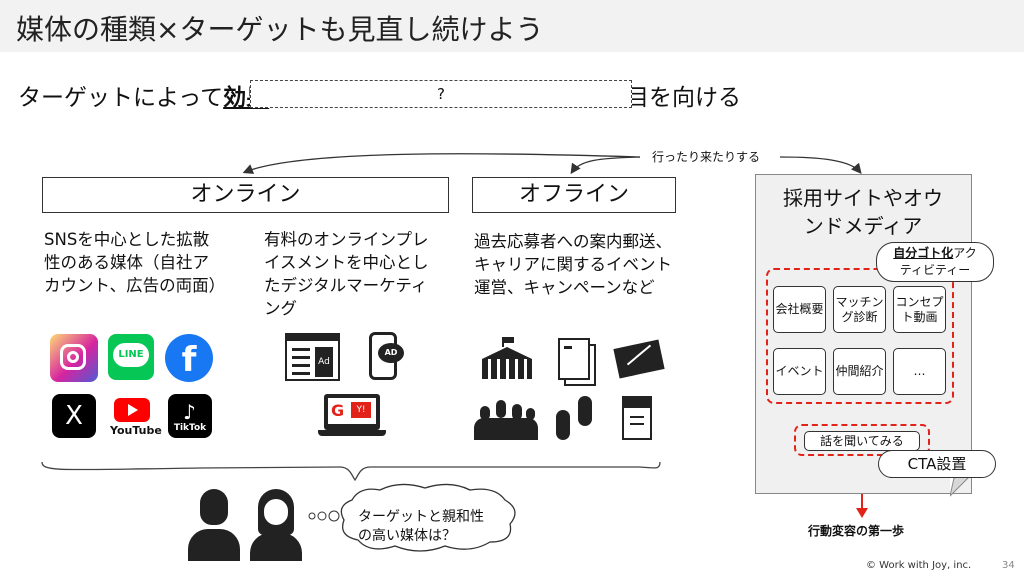  What do you see at coordinates (799, 371) in the screenshot?
I see `card-event: イベント` at bounding box center [799, 371].